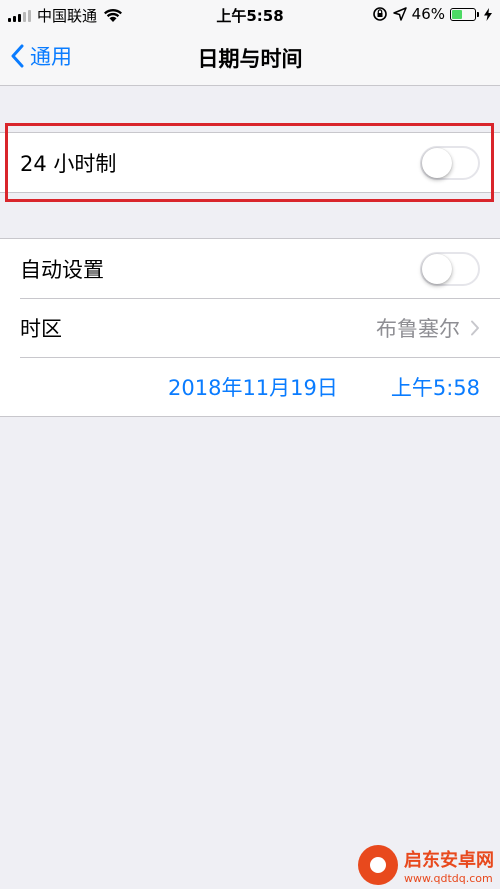 This screenshot has height=889, width=500. I want to click on settings-group-24-hour: 24 小时制, so click(250, 162).